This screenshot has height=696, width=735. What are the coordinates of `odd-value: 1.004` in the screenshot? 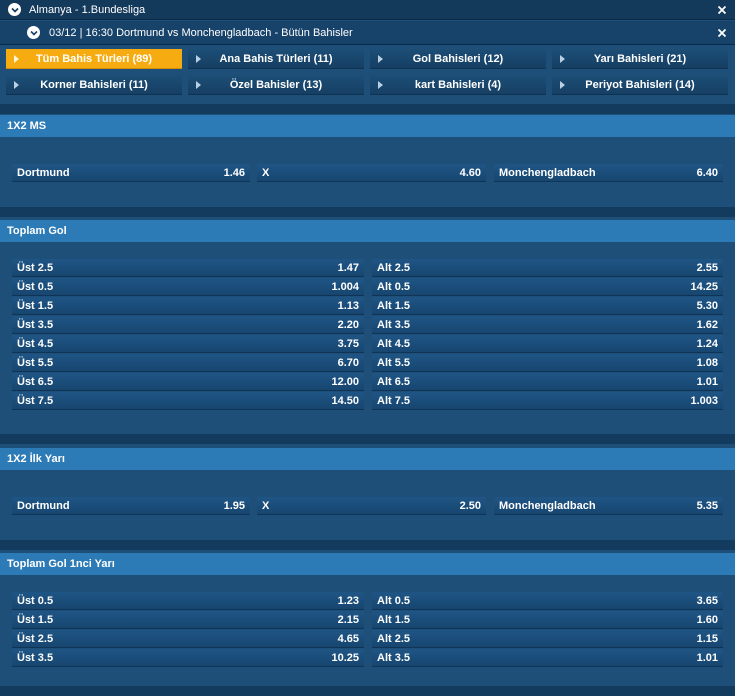 It's located at (345, 286).